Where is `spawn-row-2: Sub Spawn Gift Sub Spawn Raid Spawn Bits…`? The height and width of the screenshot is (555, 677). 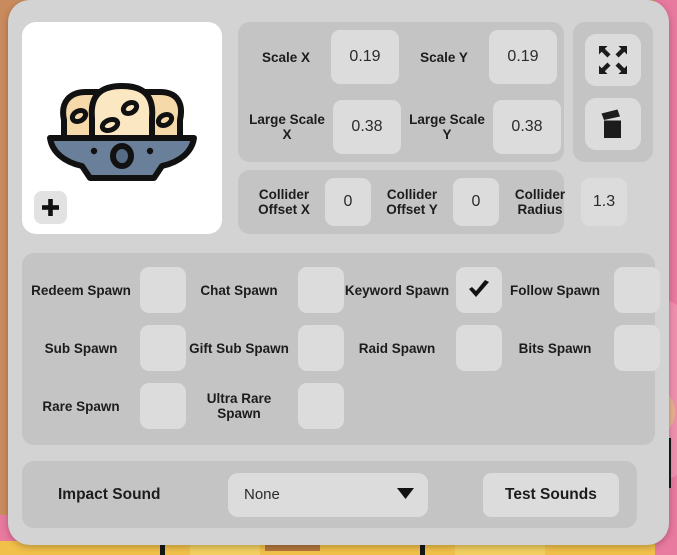
spawn-row-2: Sub Spawn Gift Sub Spawn Raid Spawn Bits… is located at coordinates (344, 348).